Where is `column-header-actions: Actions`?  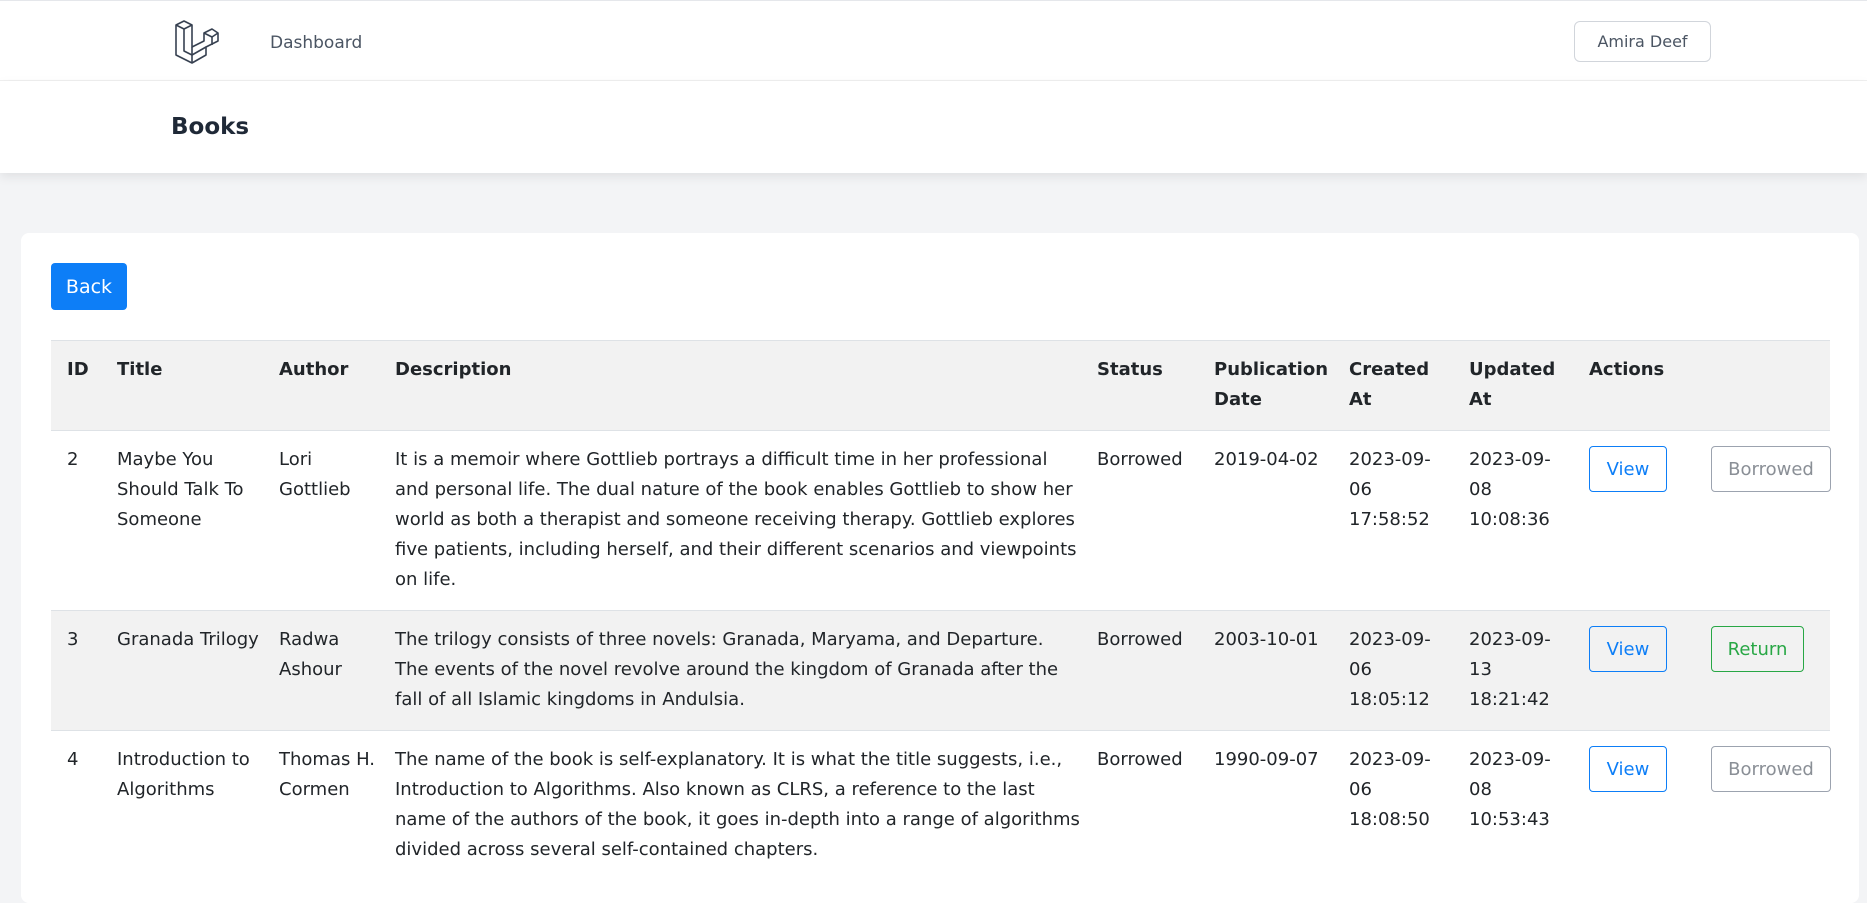 column-header-actions: Actions is located at coordinates (1634, 385).